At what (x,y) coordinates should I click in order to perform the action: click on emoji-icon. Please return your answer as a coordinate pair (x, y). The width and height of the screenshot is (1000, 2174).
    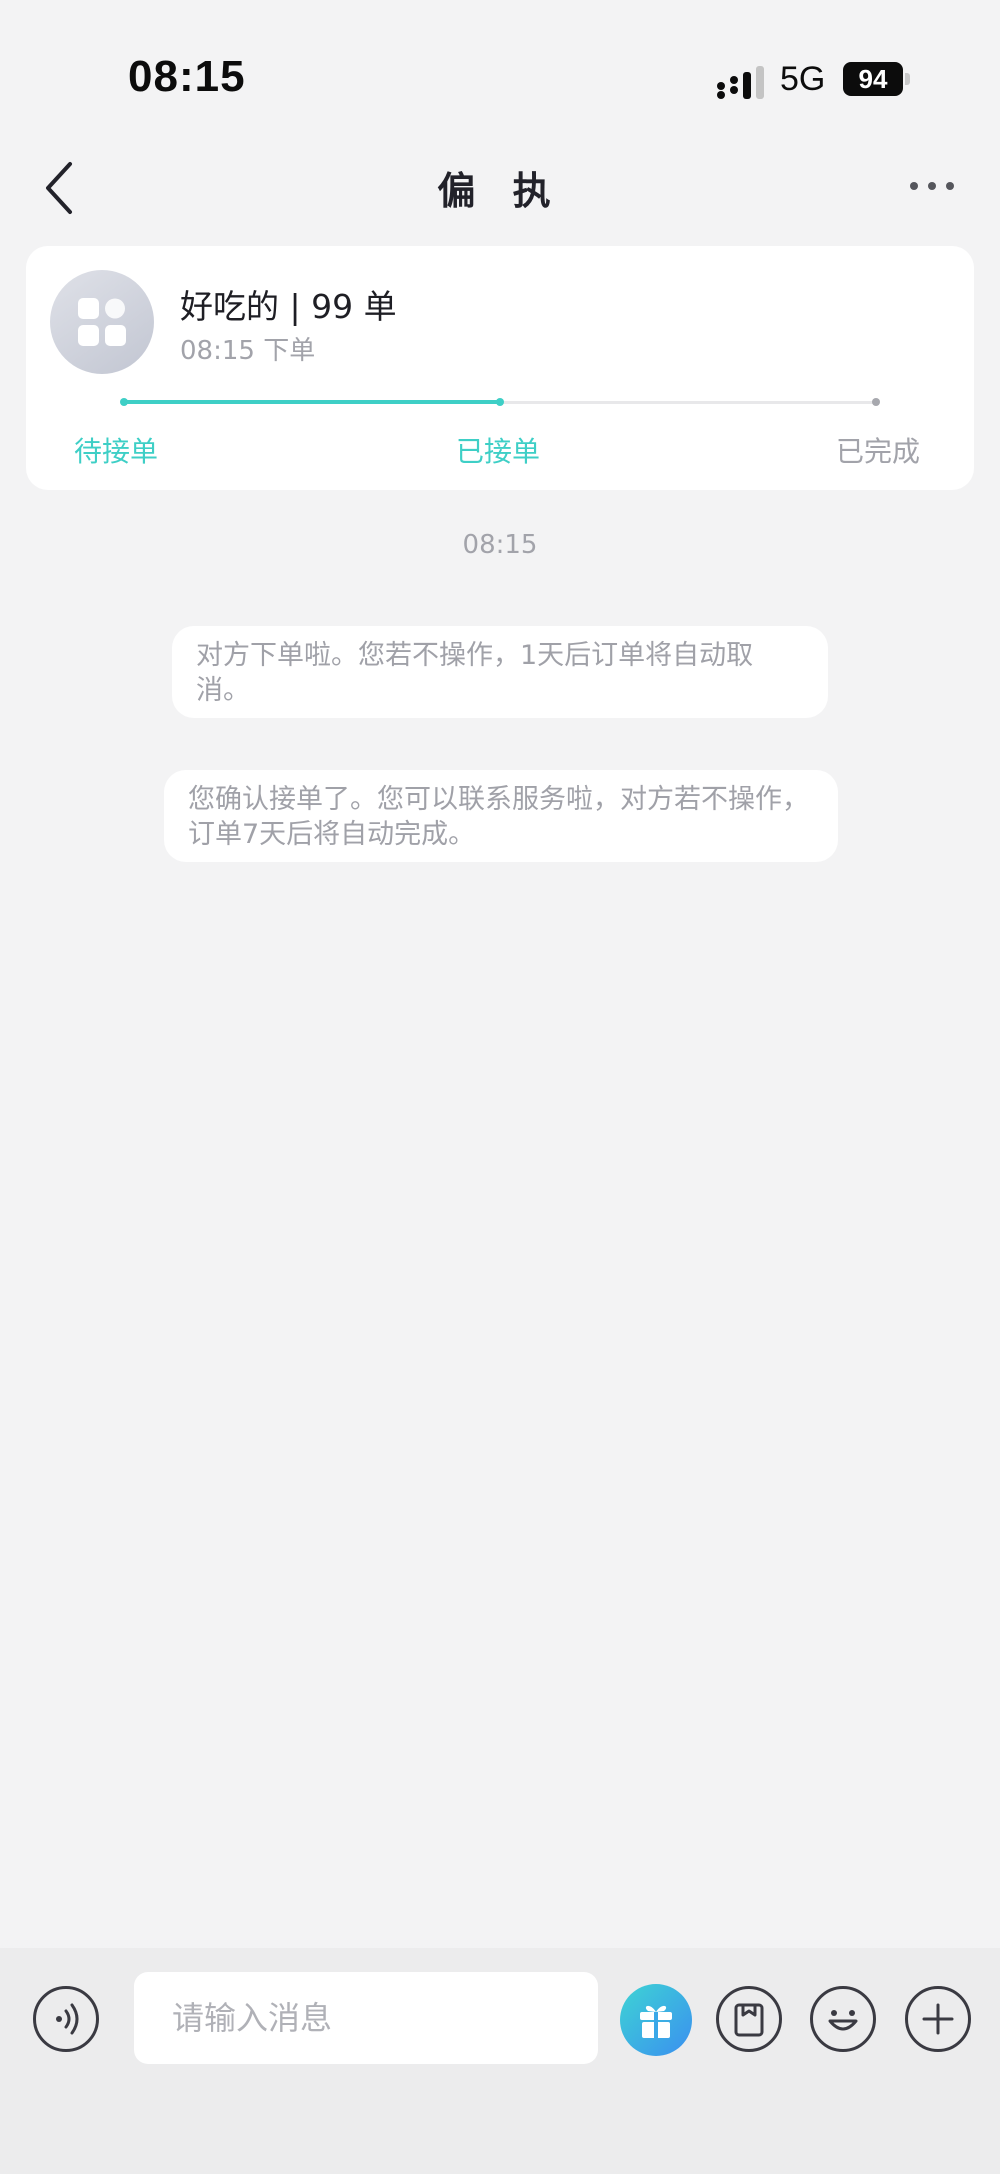
    Looking at the image, I should click on (843, 2020).